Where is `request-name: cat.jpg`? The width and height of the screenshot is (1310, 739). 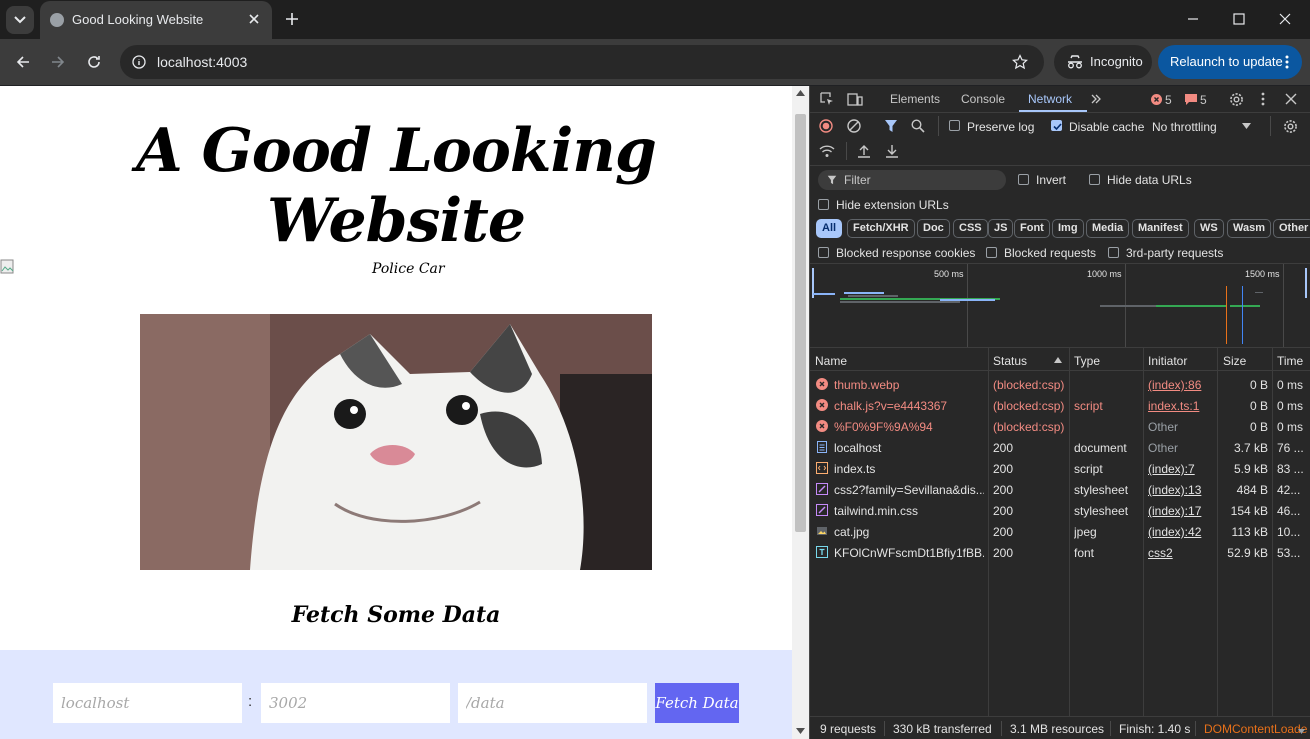
request-name: cat.jpg is located at coordinates (909, 532).